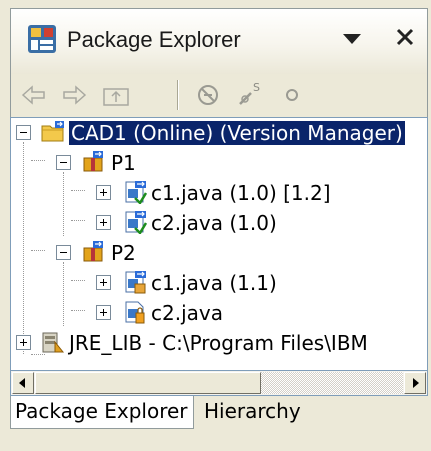  I want to click on tab-hierarchy: Hierarchy, so click(265, 412).